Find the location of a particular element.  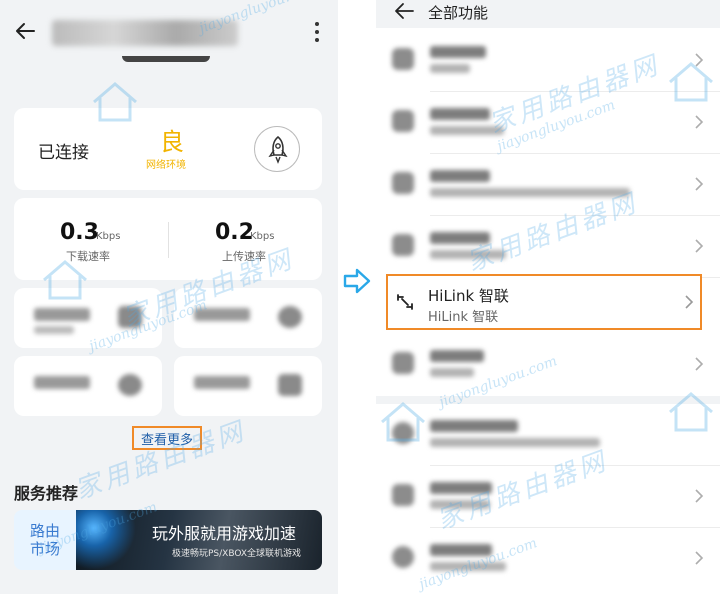

gamepad-icon is located at coordinates (290, 385).